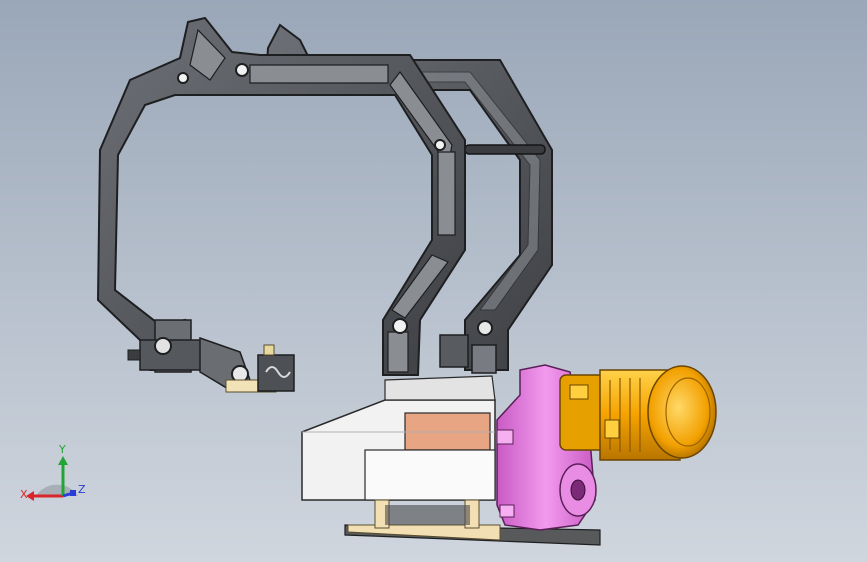  What do you see at coordinates (398, 438) in the screenshot?
I see `base-housing` at bounding box center [398, 438].